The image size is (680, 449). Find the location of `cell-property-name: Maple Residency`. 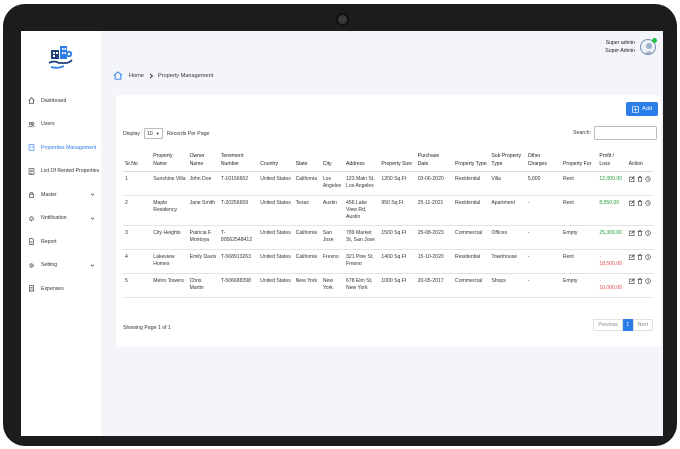

cell-property-name: Maple Residency is located at coordinates (169, 210).